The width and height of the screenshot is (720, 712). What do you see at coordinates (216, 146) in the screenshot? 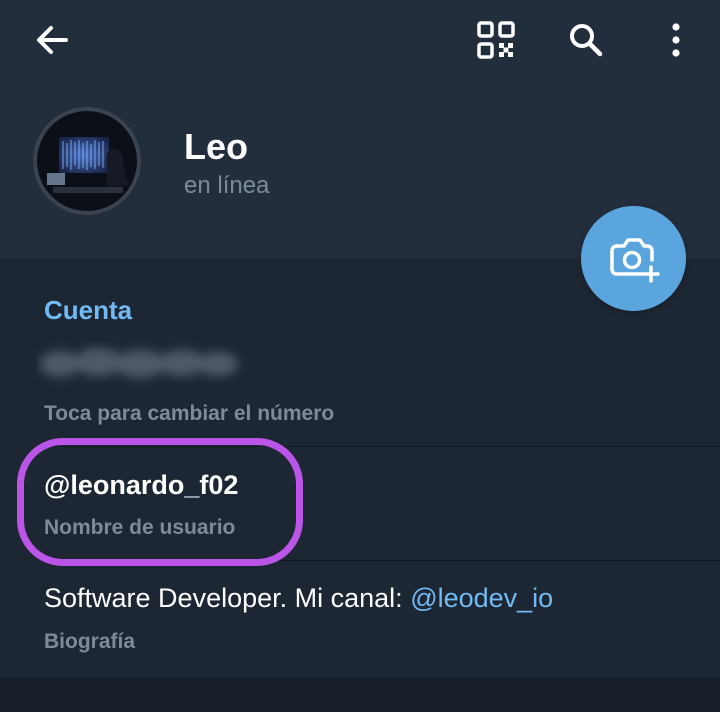
I see `profile-name: Leo` at bounding box center [216, 146].